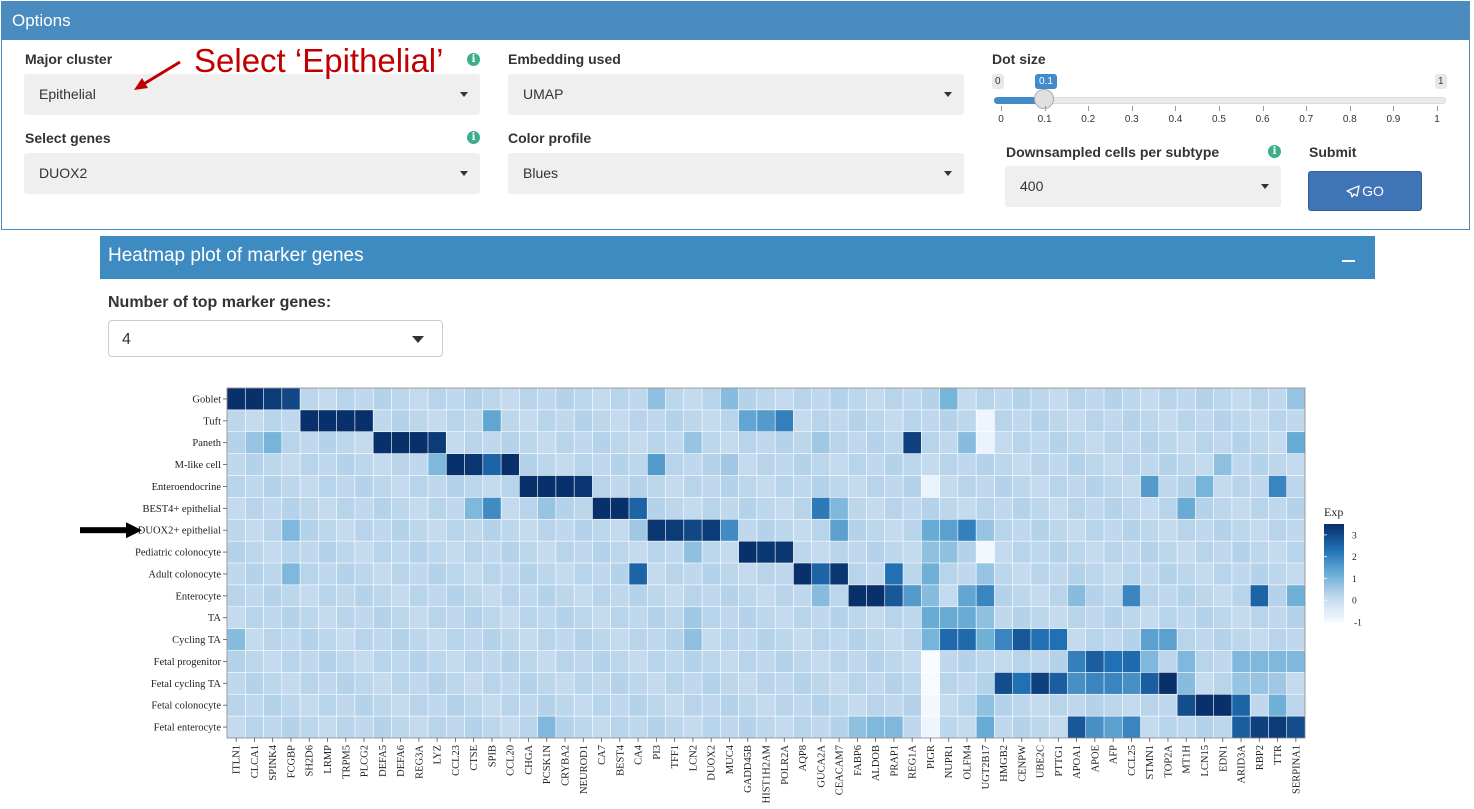 The image size is (1474, 809). Describe the element at coordinates (275, 338) in the screenshot. I see `top-markers-select: 4` at that location.